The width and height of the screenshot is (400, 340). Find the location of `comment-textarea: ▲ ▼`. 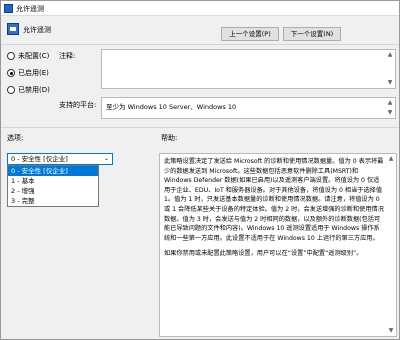

comment-textarea: ▲ ▼ is located at coordinates (248, 69).